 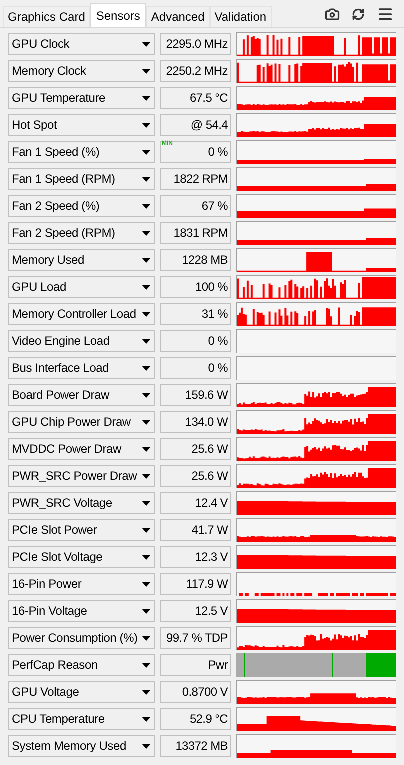 I want to click on sensor-select: GPU Chip Power Draw, so click(x=81, y=422).